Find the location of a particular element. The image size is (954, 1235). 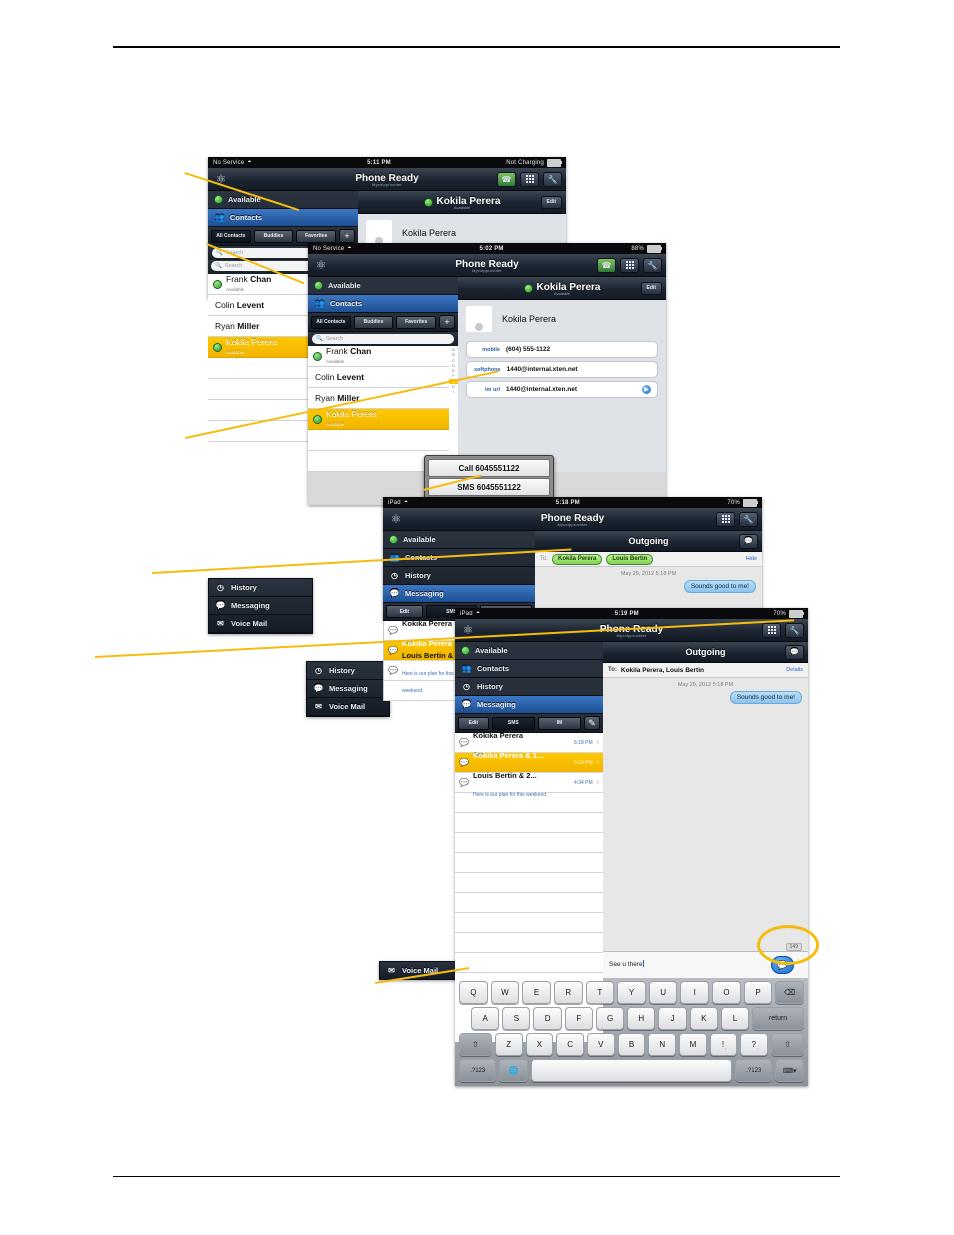

key-i: I is located at coordinates (695, 992).